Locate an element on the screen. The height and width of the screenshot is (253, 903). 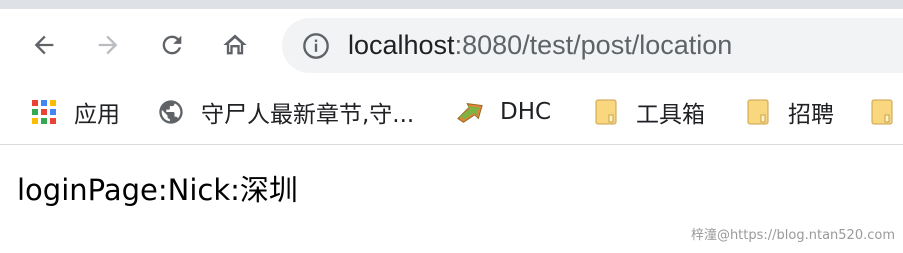
back-button is located at coordinates (44, 45).